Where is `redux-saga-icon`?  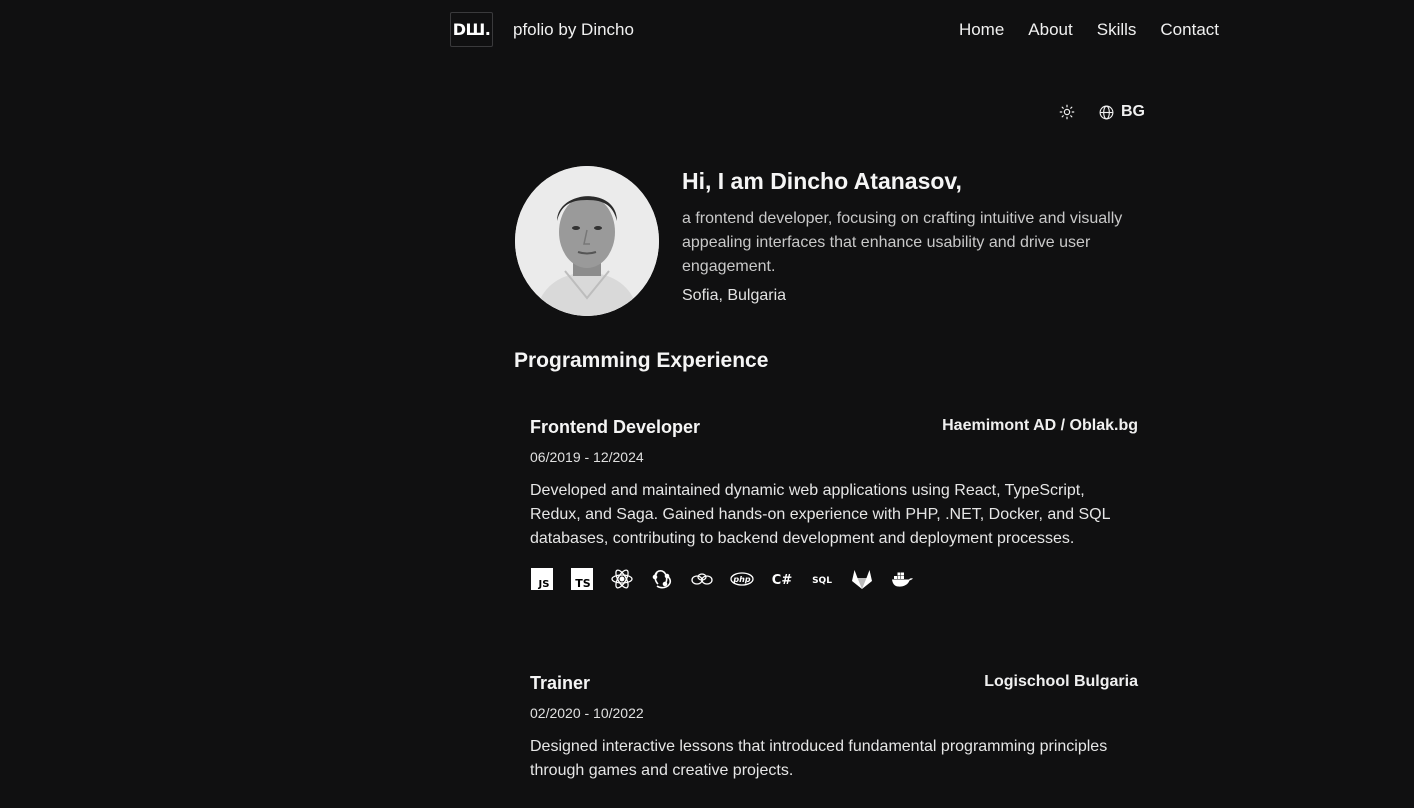
redux-saga-icon is located at coordinates (702, 579).